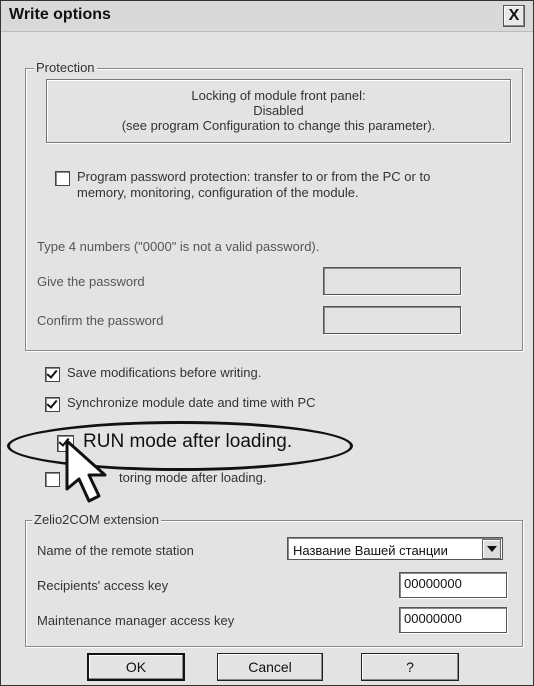  What do you see at coordinates (267, 16) in the screenshot?
I see `title-bar: Write options X` at bounding box center [267, 16].